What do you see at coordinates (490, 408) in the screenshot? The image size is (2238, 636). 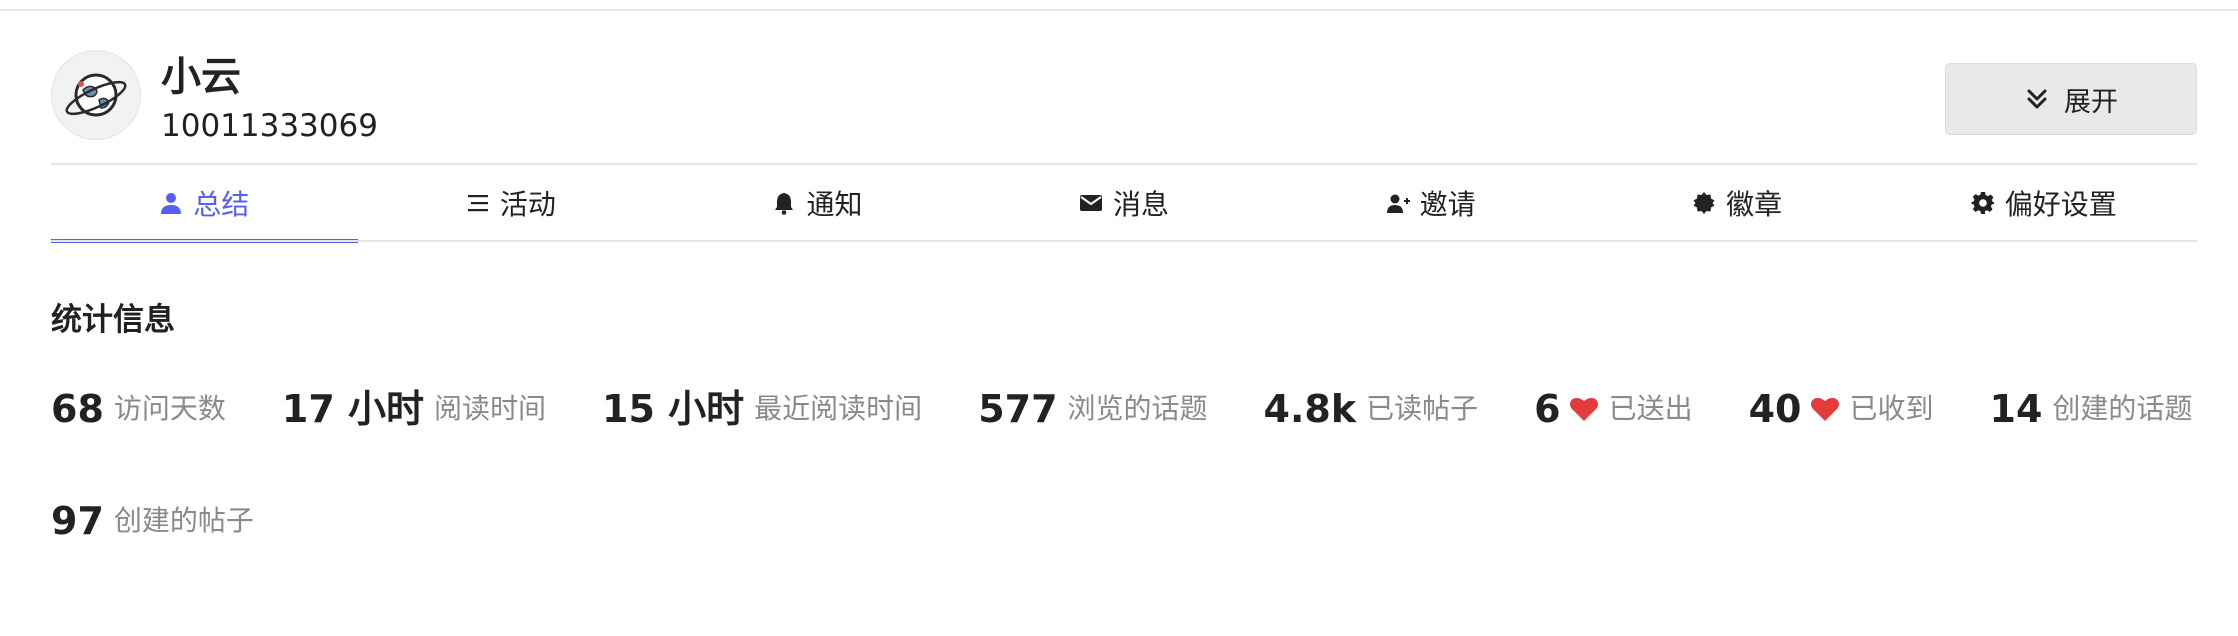 I see `stat-label: 阅读时间` at bounding box center [490, 408].